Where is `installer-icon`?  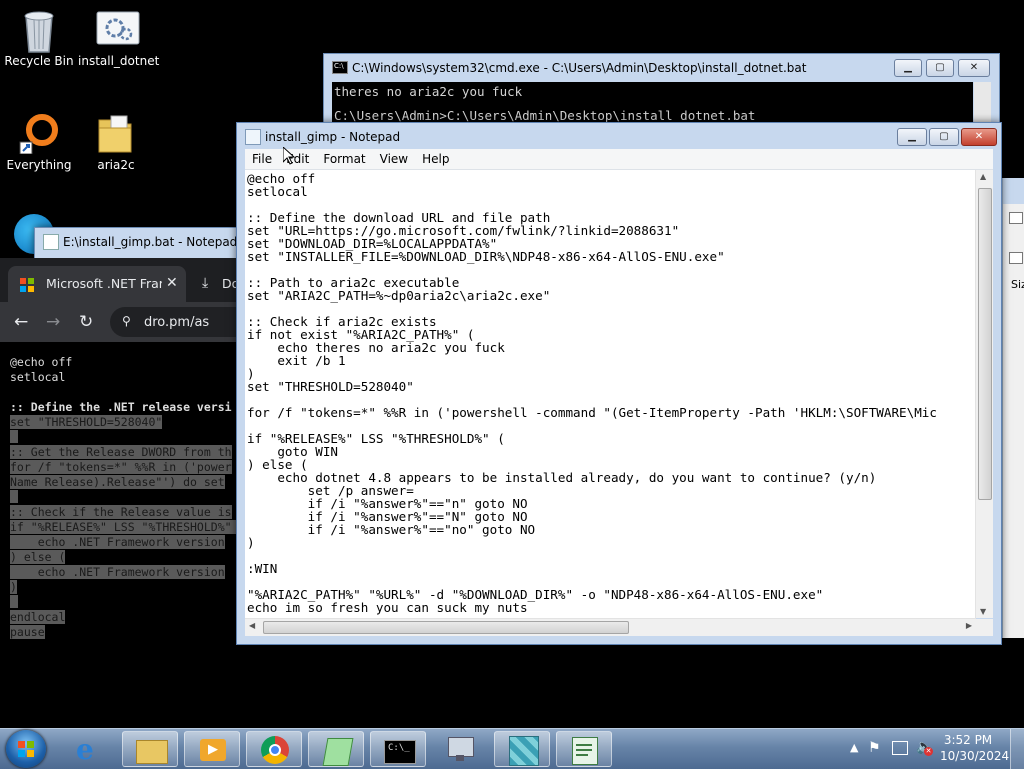 installer-icon is located at coordinates (524, 751).